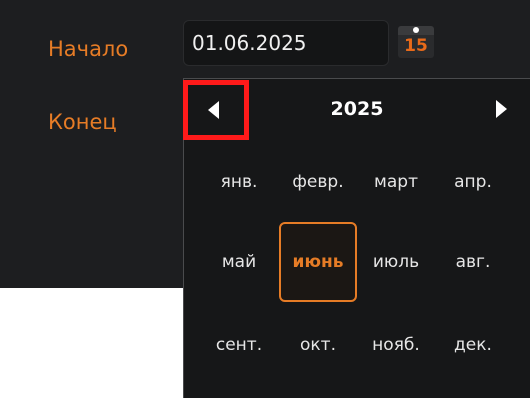  I want to click on month-sep: сент., so click(239, 345).